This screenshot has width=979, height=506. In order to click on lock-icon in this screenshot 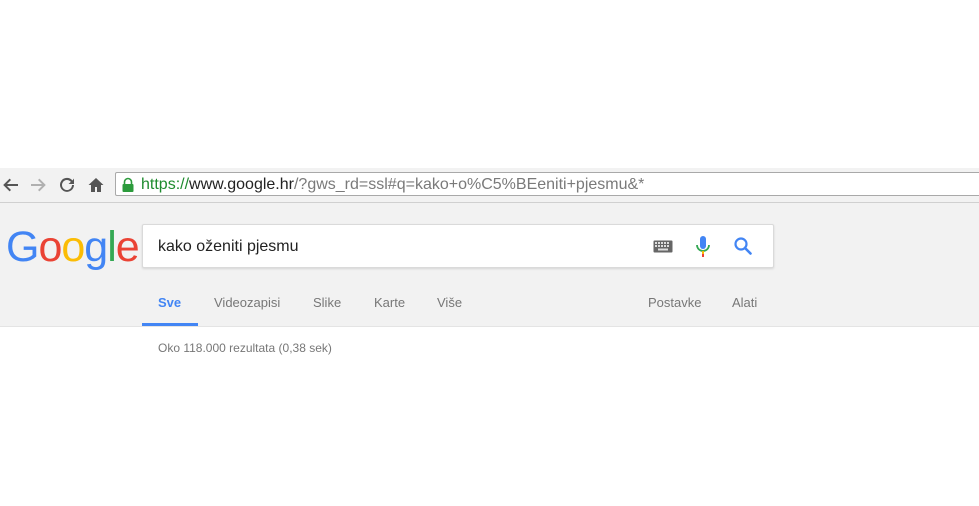, I will do `click(128, 184)`.